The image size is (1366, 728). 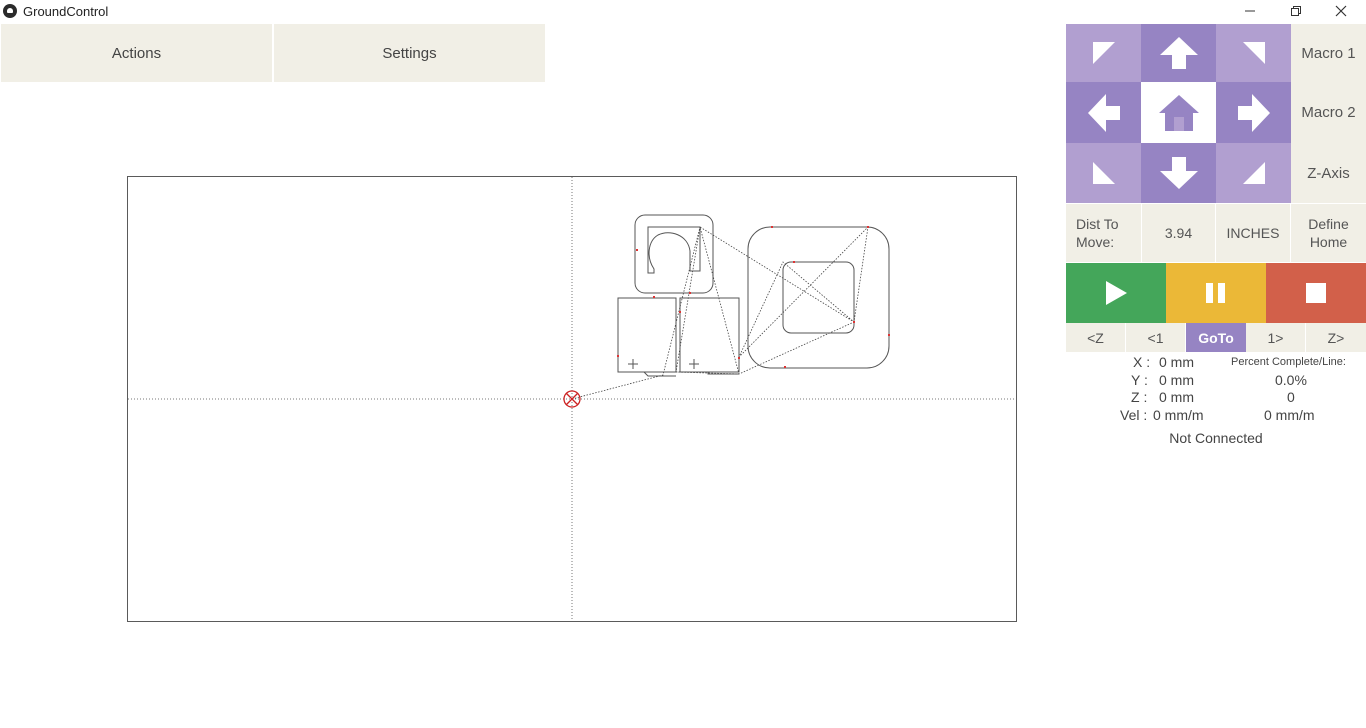 What do you see at coordinates (1216, 438) in the screenshot?
I see `connection-status: Not Connected` at bounding box center [1216, 438].